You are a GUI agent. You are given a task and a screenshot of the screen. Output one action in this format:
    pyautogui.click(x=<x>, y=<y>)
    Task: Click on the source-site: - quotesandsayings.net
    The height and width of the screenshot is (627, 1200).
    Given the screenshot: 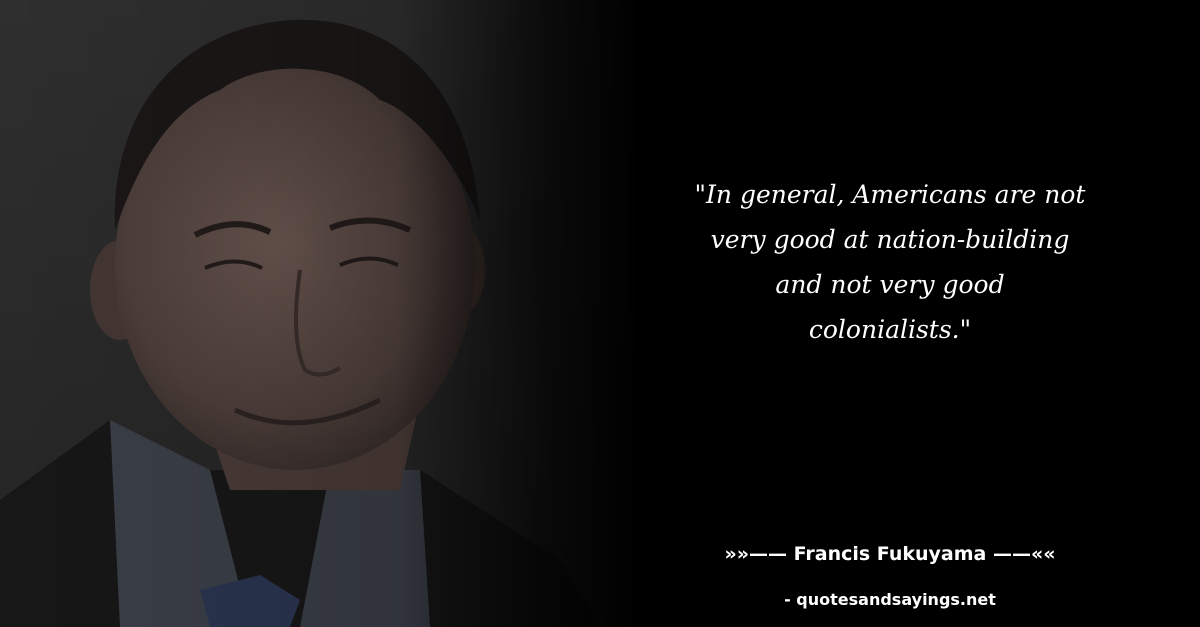 What is the action you would take?
    pyautogui.click(x=890, y=599)
    